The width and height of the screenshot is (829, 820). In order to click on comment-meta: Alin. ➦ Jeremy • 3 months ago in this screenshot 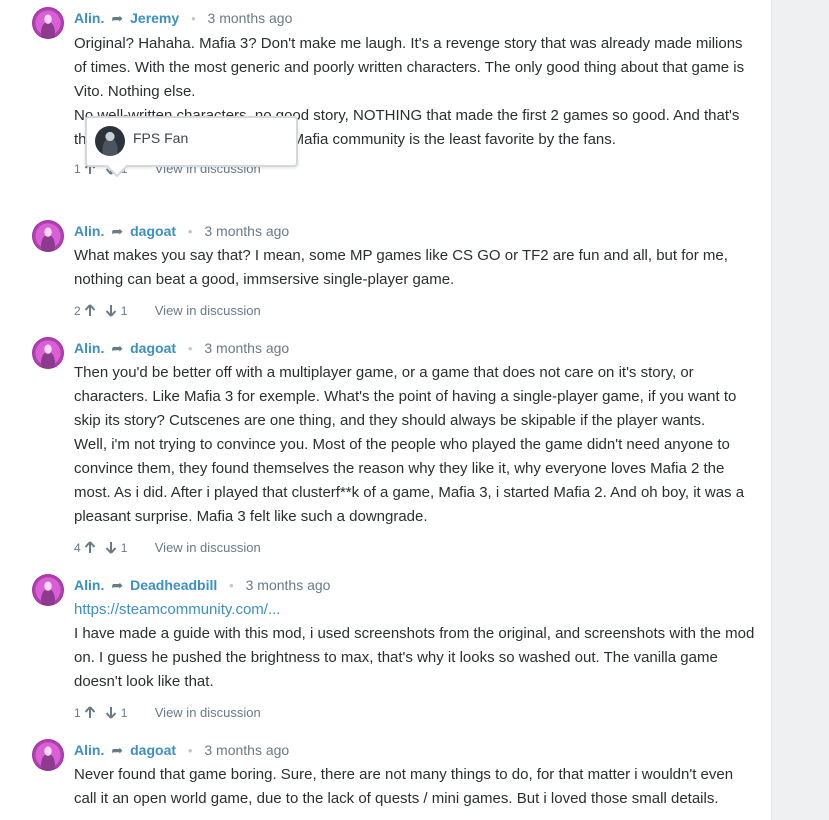, I will do `click(415, 18)`.